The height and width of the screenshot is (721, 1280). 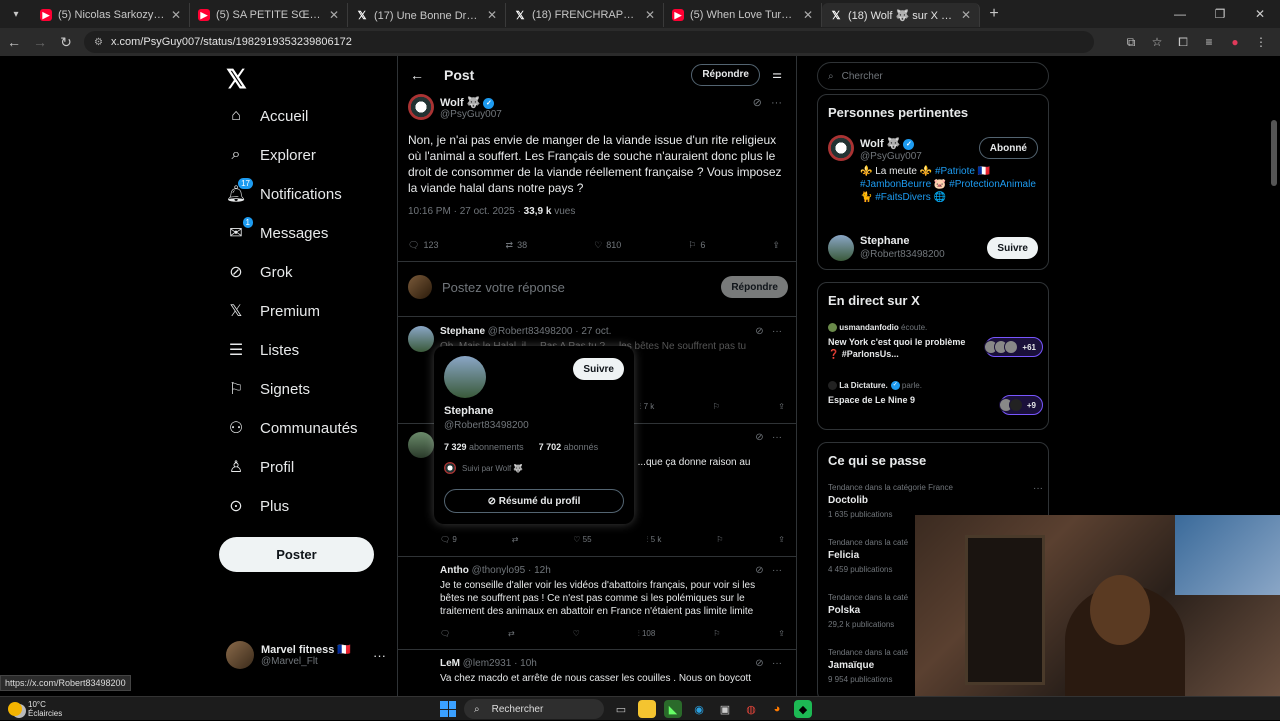 I want to click on menu-dots-icon: ⋮, so click(x=1261, y=42).